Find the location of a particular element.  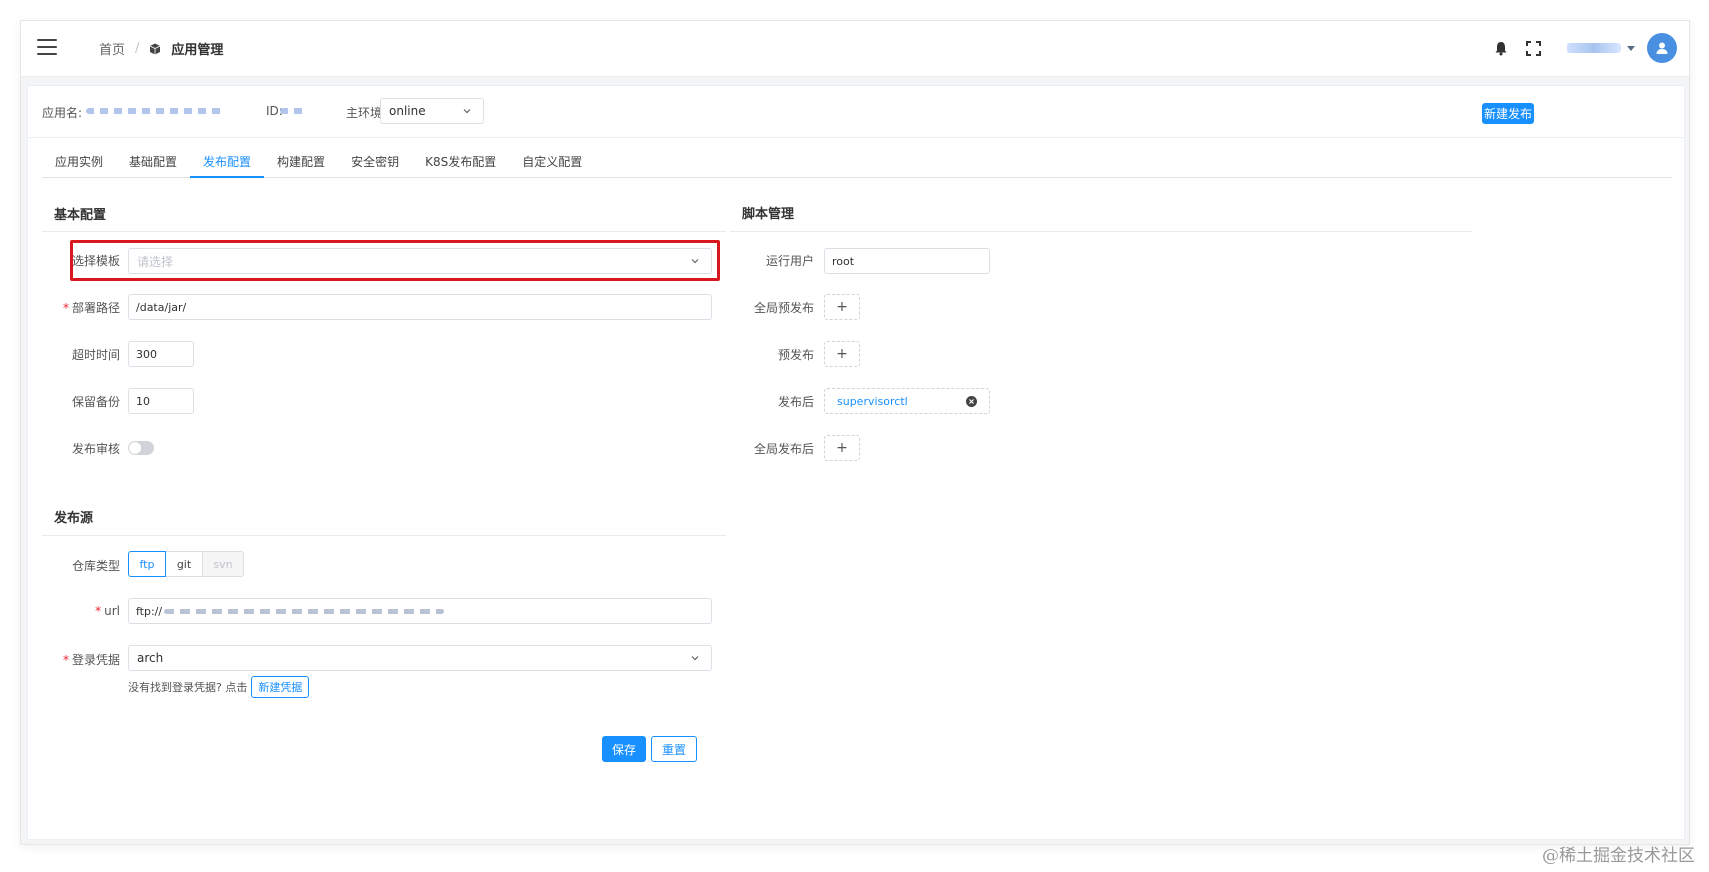

basic-config-title: 基本配置 is located at coordinates (80, 215).